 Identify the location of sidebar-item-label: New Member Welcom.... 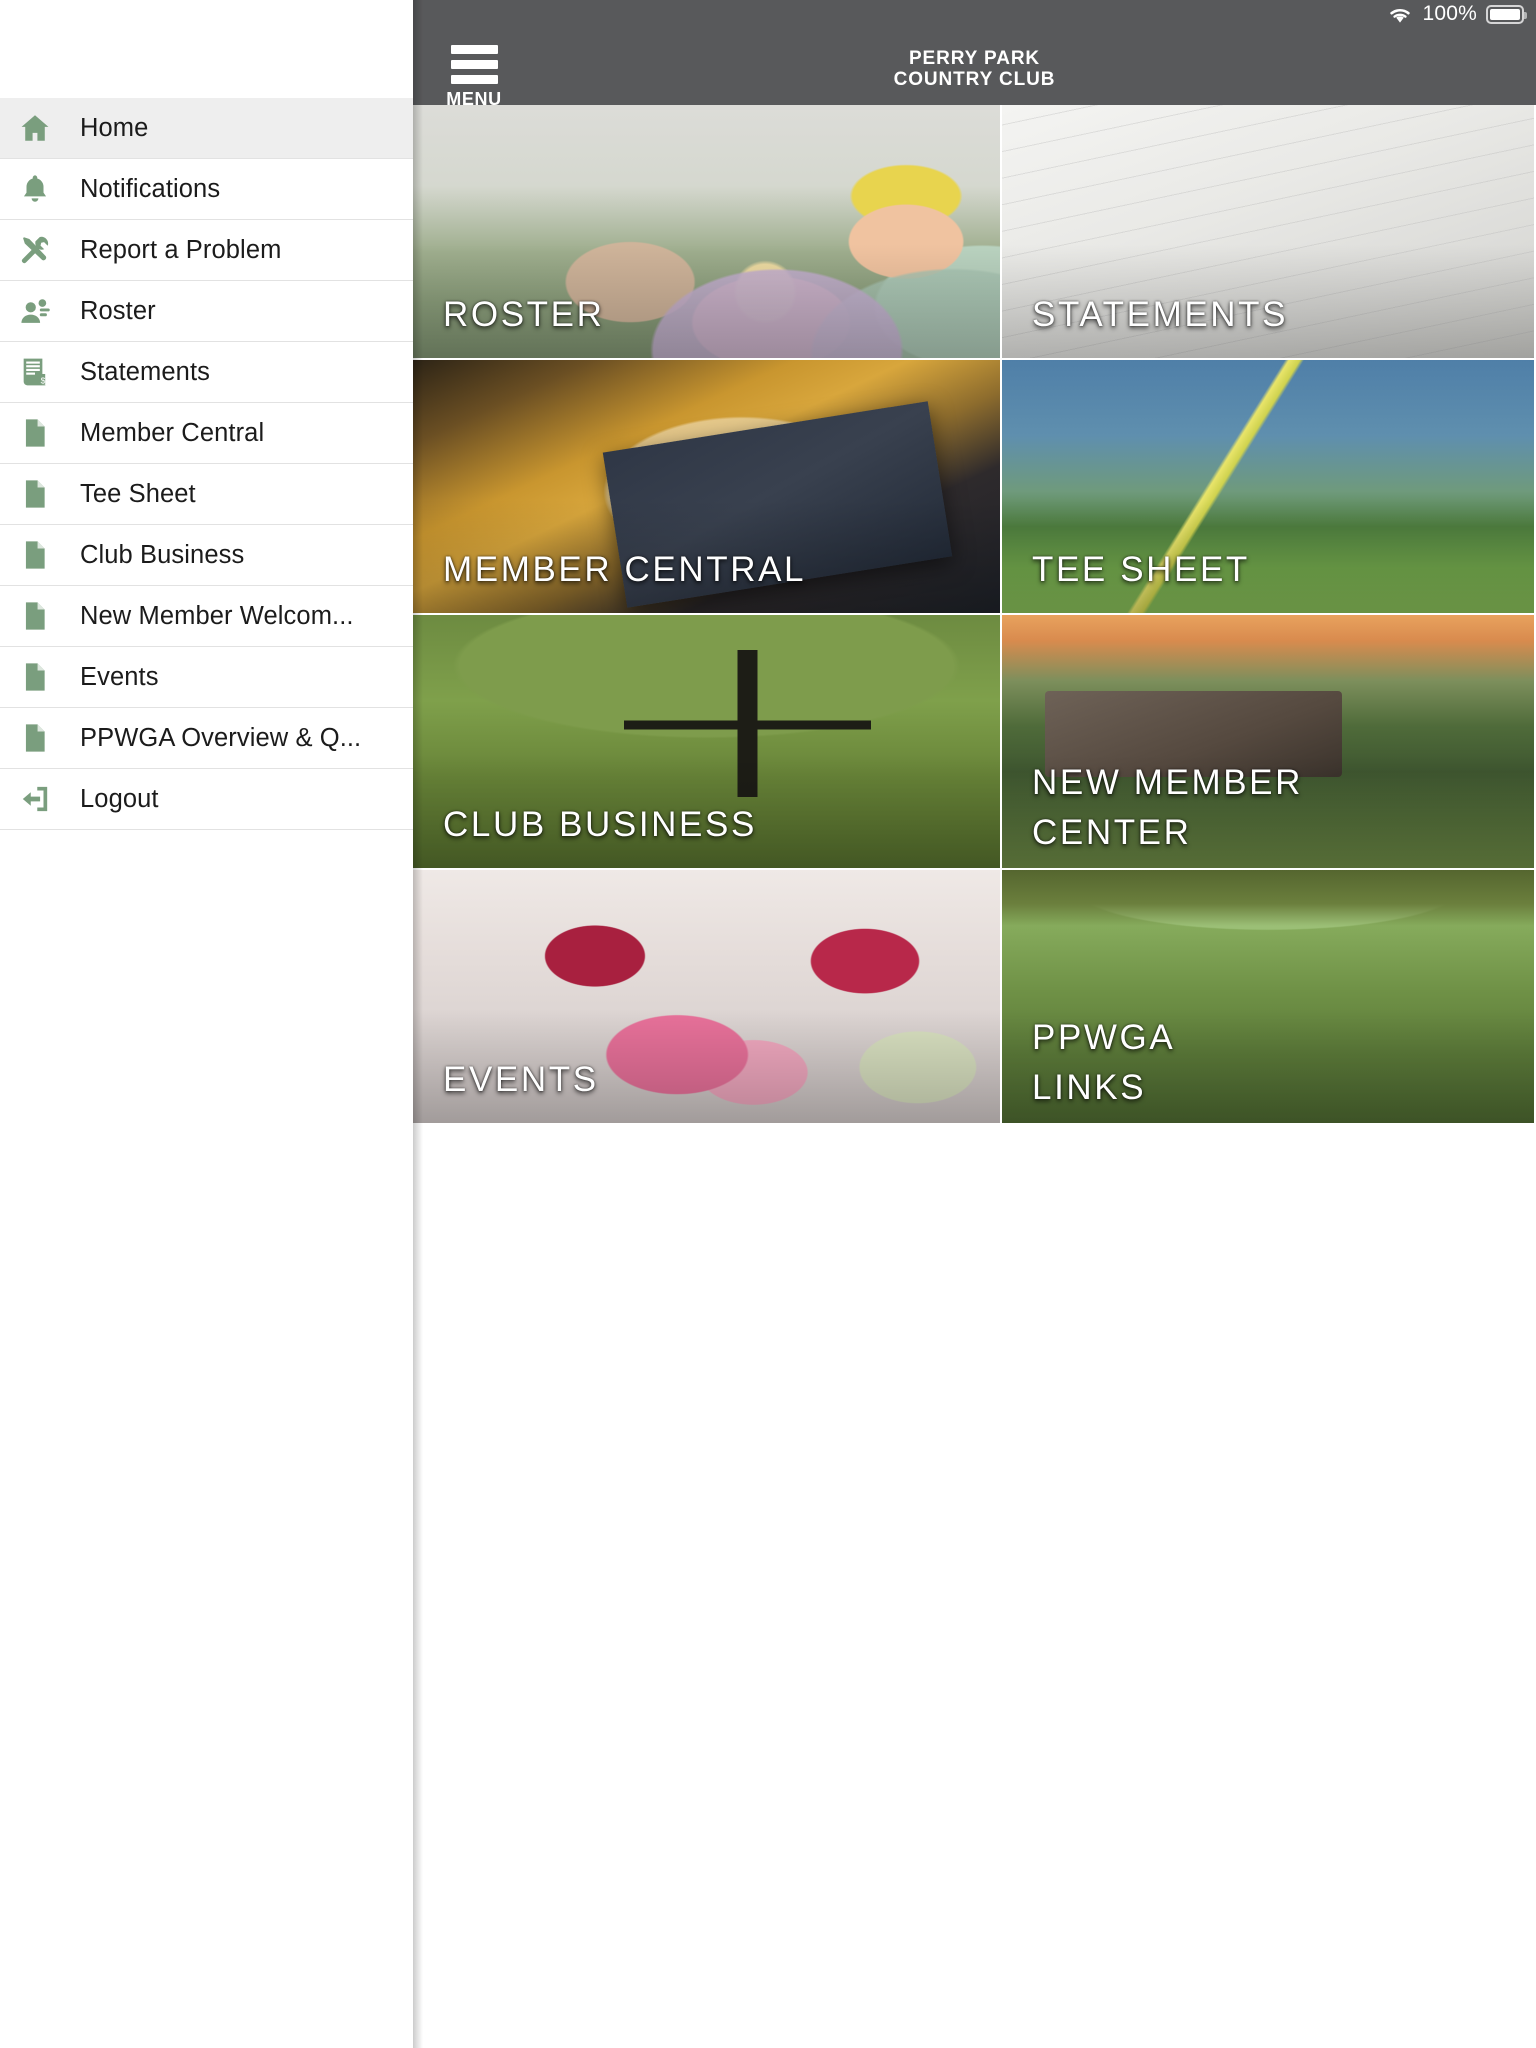
(217, 615).